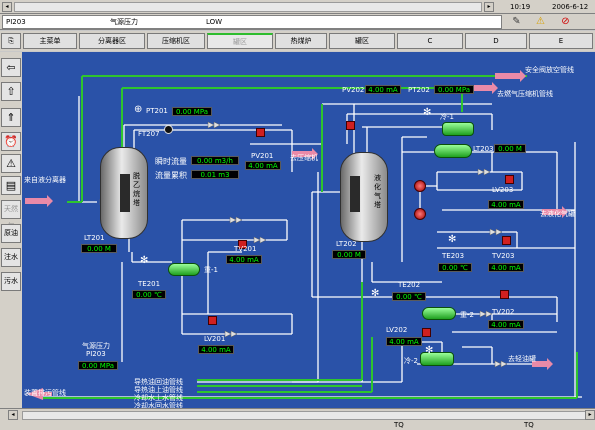 Image resolution: width=595 pixels, height=430 pixels. I want to click on control-valve-pv202, so click(350, 125).